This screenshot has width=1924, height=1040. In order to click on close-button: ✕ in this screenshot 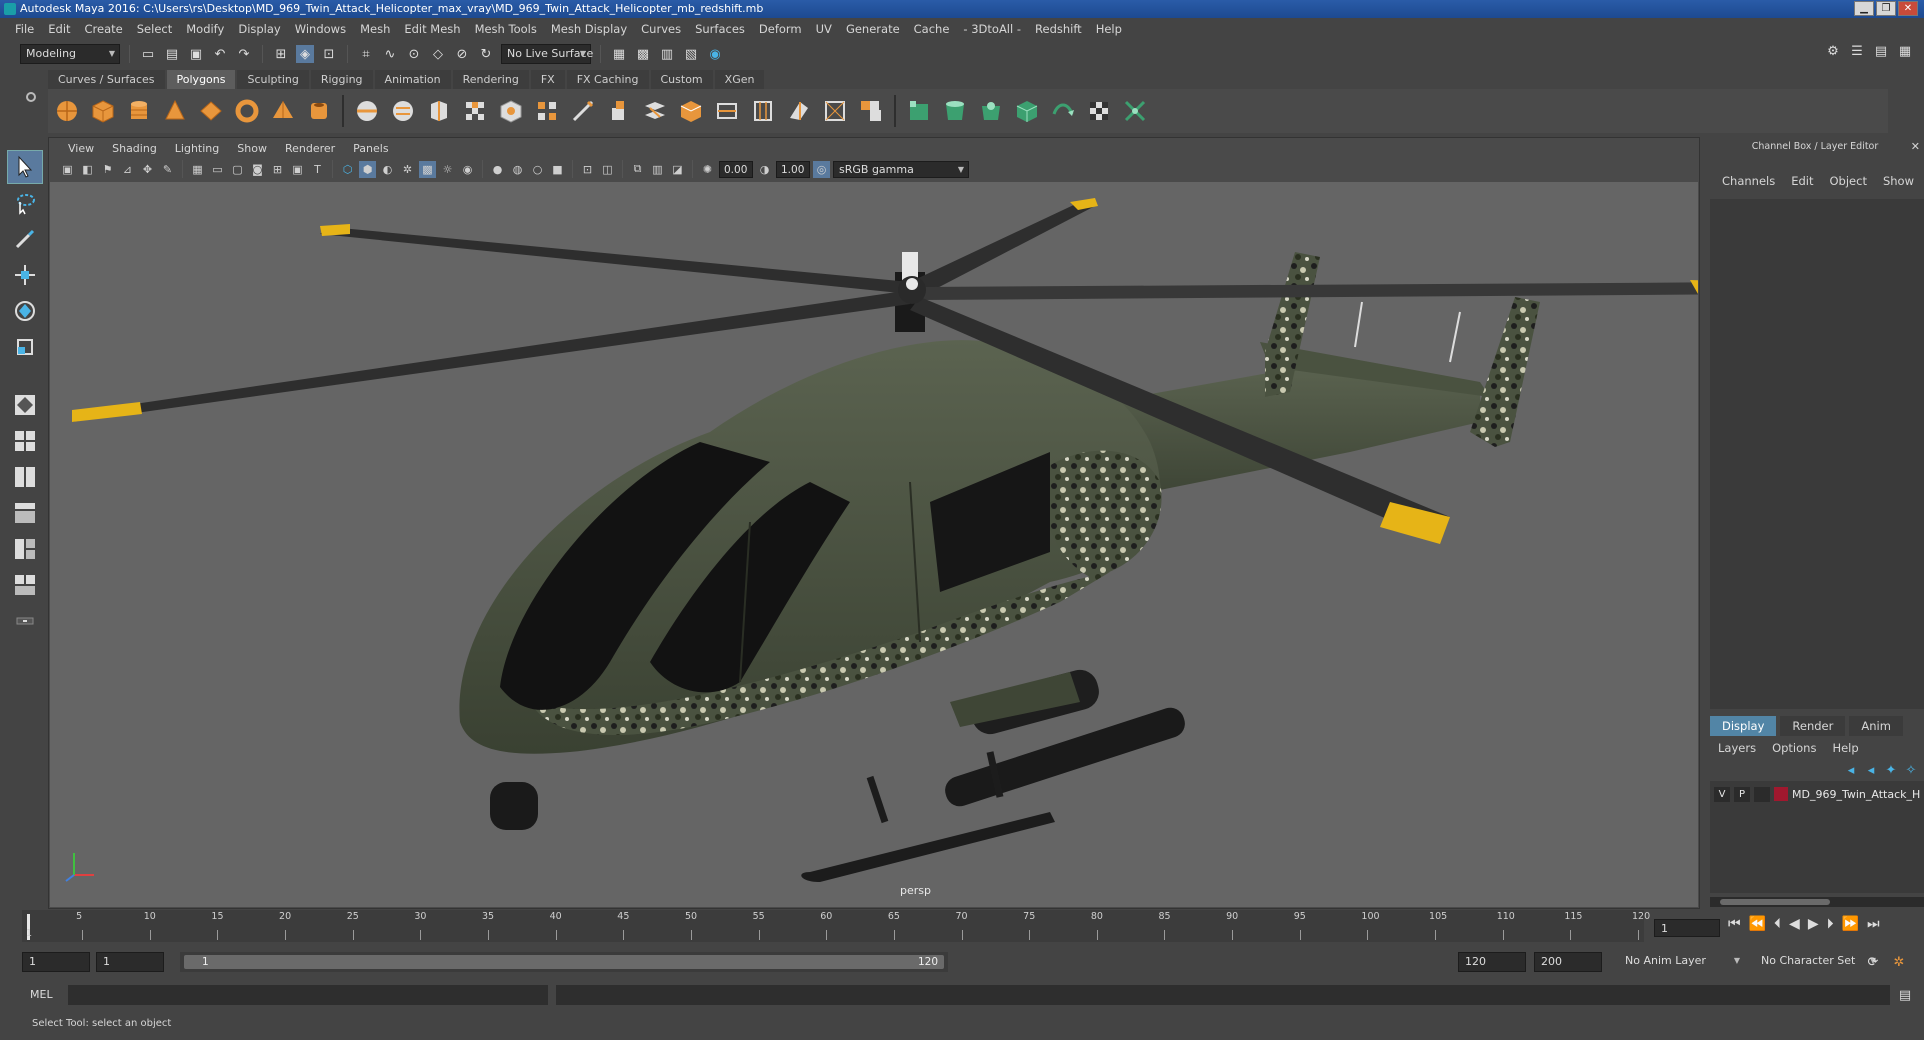, I will do `click(1908, 8)`.